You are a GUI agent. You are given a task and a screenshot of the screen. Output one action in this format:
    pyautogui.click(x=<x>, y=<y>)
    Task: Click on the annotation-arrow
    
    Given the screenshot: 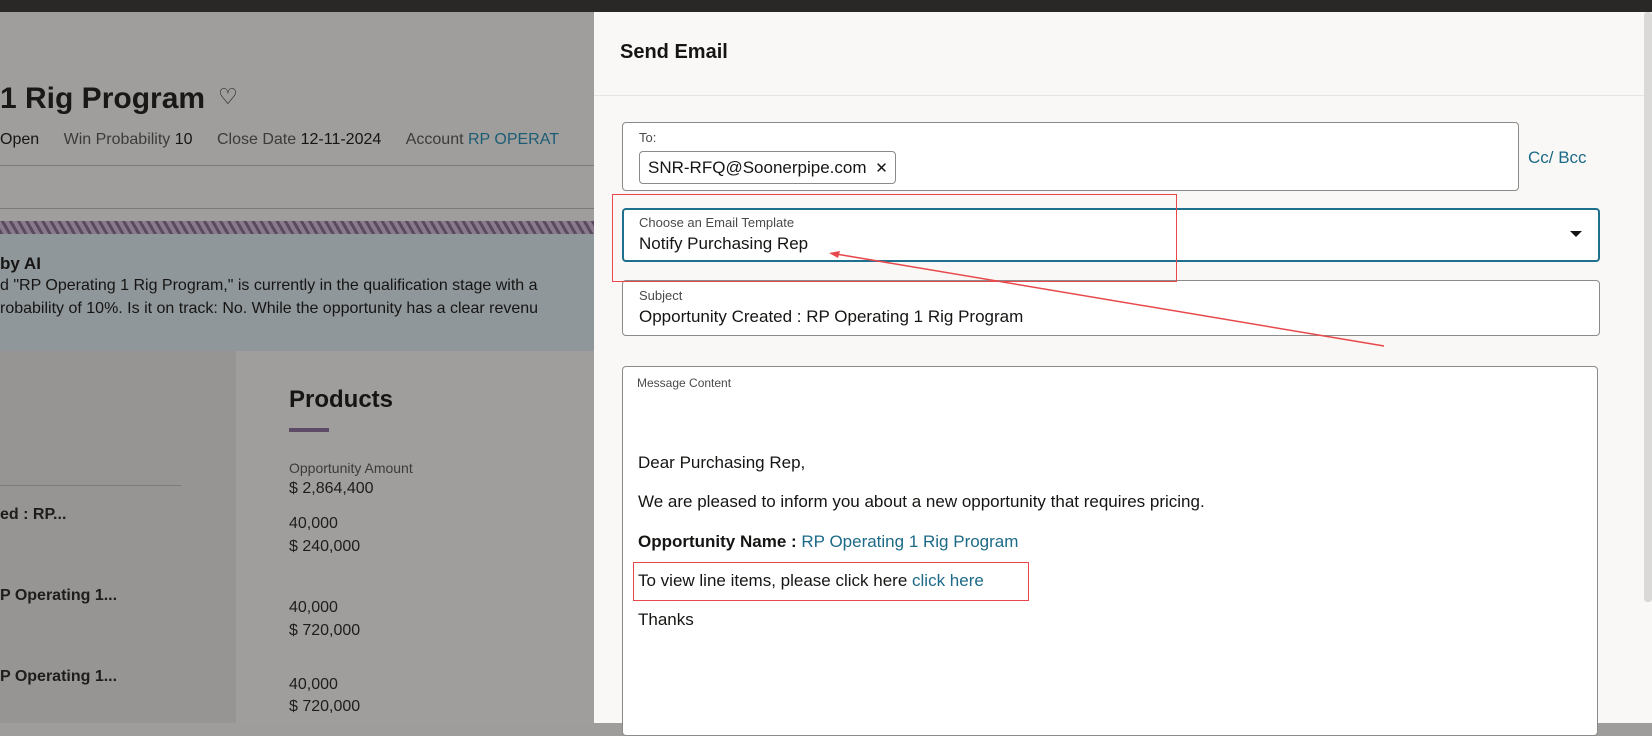 What is the action you would take?
    pyautogui.click(x=1107, y=299)
    